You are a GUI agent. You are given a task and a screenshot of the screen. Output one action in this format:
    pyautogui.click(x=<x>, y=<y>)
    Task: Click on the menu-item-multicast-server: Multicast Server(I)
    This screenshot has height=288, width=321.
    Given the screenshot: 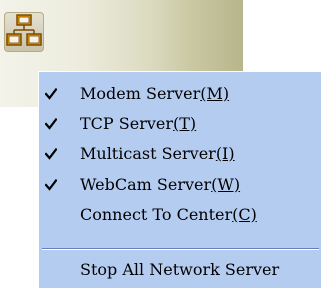 What is the action you would take?
    pyautogui.click(x=180, y=155)
    